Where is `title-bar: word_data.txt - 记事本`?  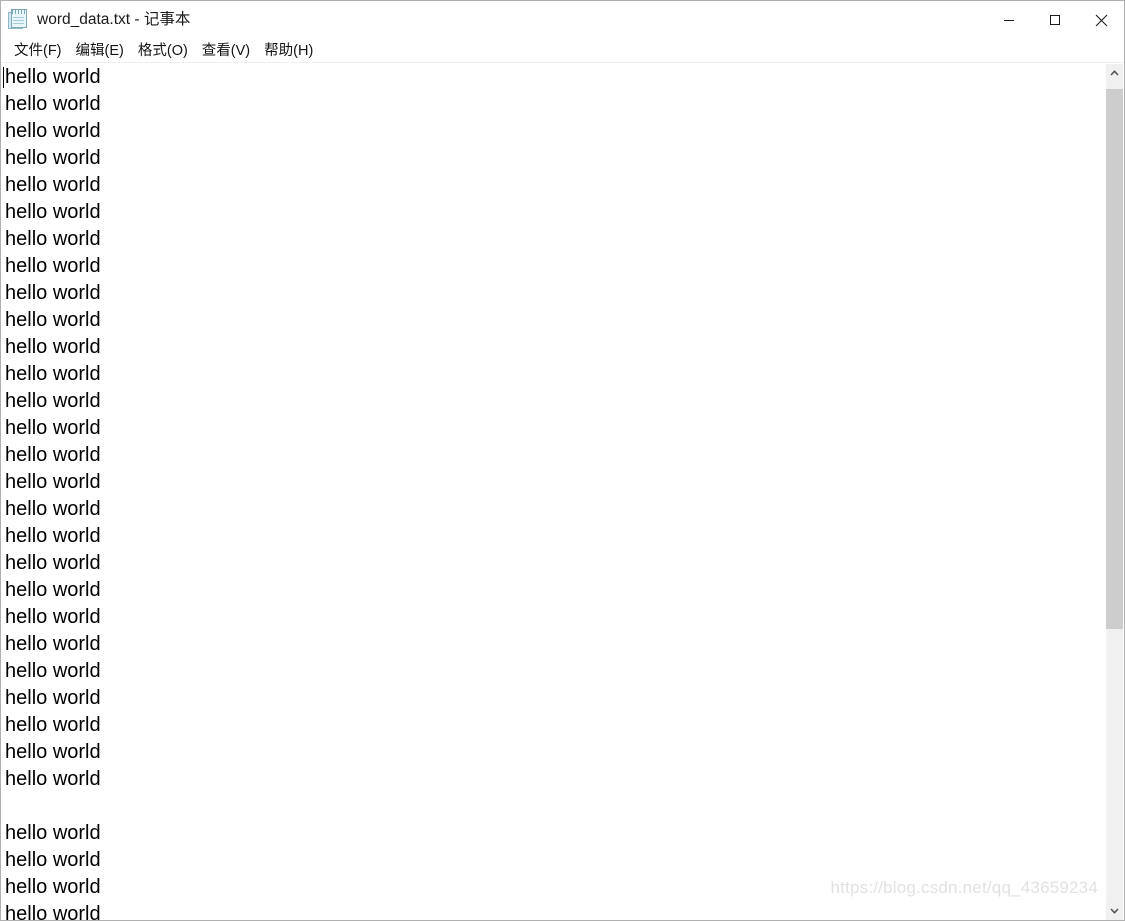 title-bar: word_data.txt - 记事本 is located at coordinates (562, 20).